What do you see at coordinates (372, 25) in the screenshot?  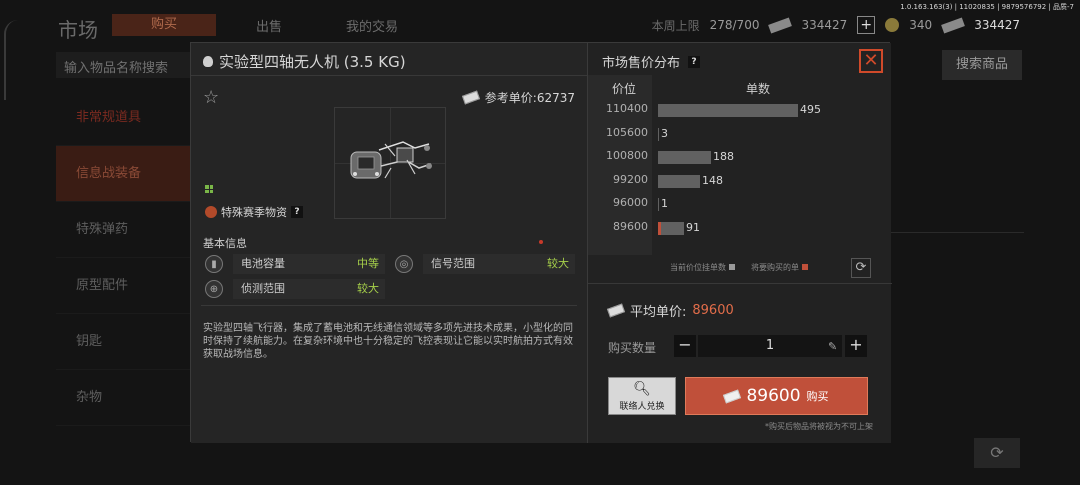 I see `tab-my-trades: 我的交易` at bounding box center [372, 25].